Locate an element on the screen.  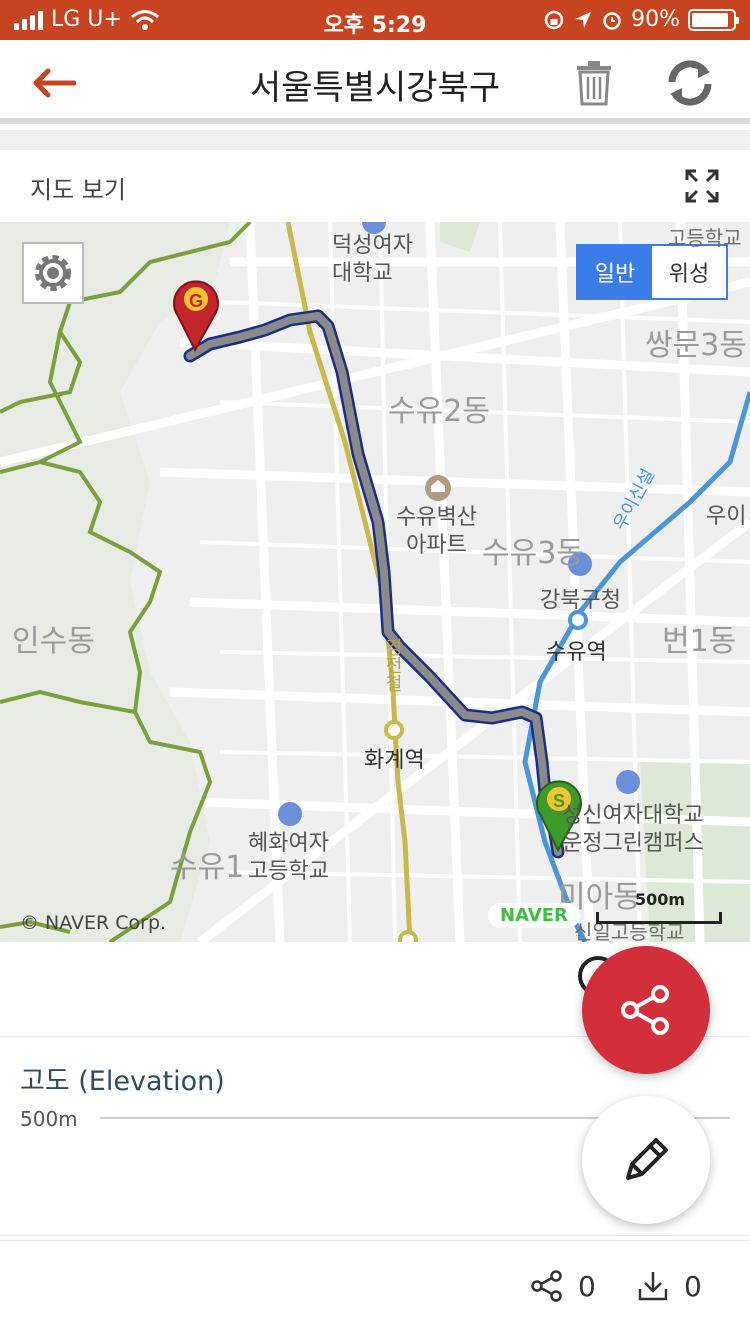
app-header: 서울특별시강북구 is located at coordinates (375, 82).